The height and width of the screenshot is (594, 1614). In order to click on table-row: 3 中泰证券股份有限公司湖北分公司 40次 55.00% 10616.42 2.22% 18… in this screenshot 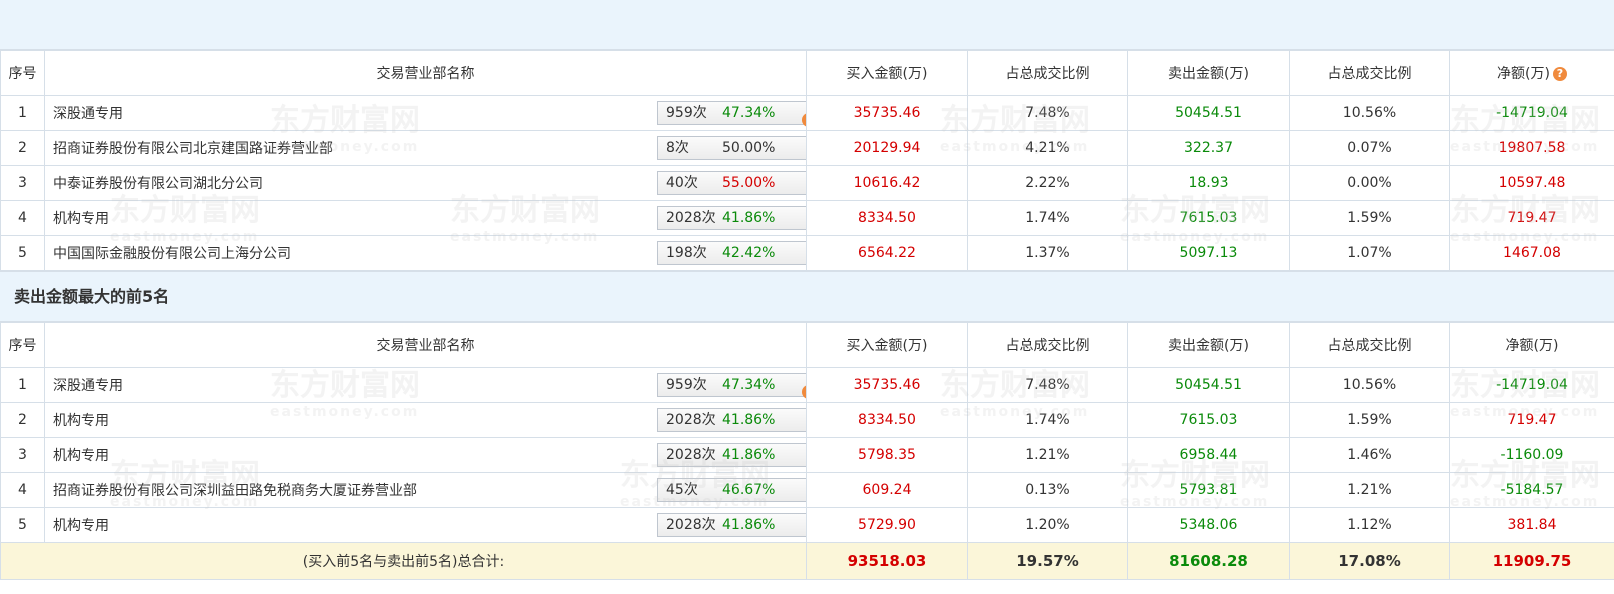, I will do `click(807, 183)`.